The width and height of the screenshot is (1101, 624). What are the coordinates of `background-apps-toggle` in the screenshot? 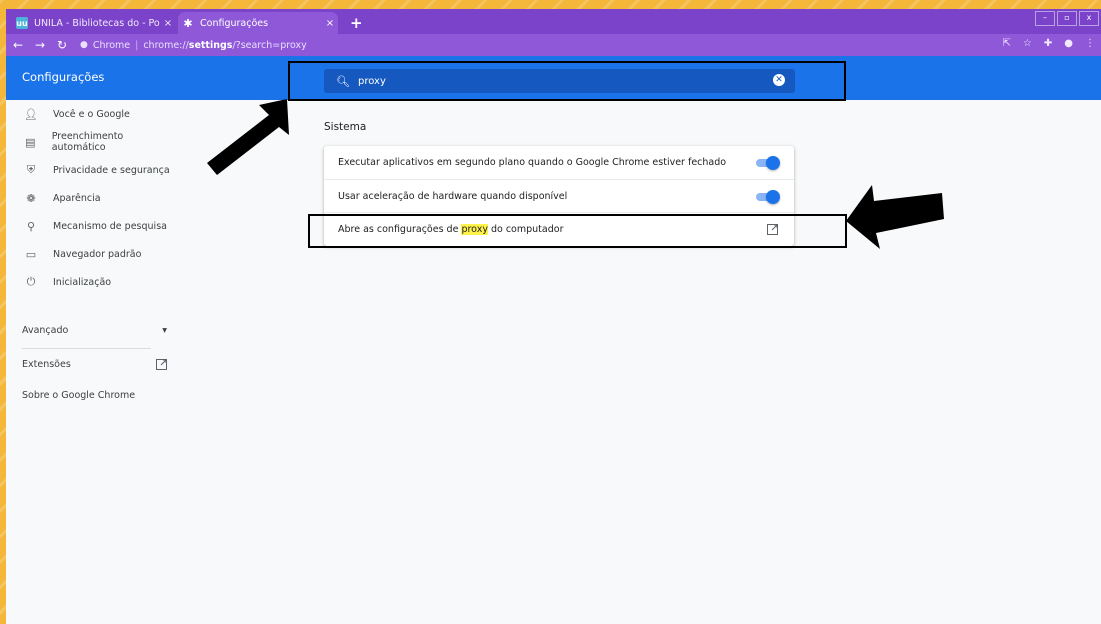 It's located at (768, 162).